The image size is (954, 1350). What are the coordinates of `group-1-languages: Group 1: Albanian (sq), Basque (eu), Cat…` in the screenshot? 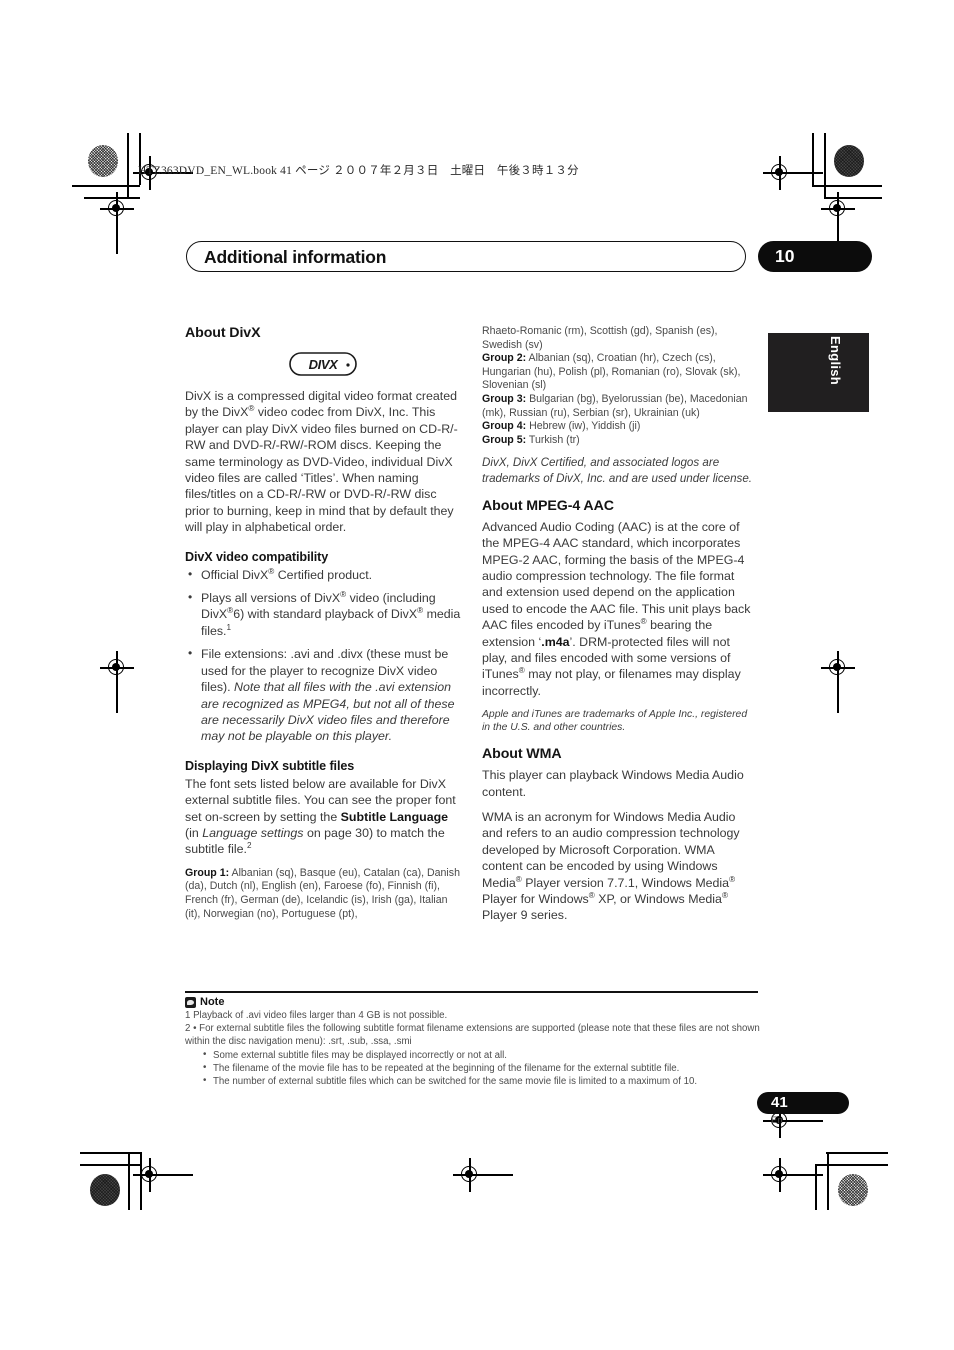 It's located at (323, 894).